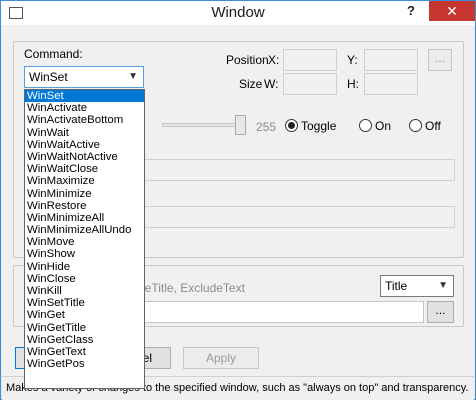 The width and height of the screenshot is (476, 400). What do you see at coordinates (310, 60) in the screenshot?
I see `position-x-input` at bounding box center [310, 60].